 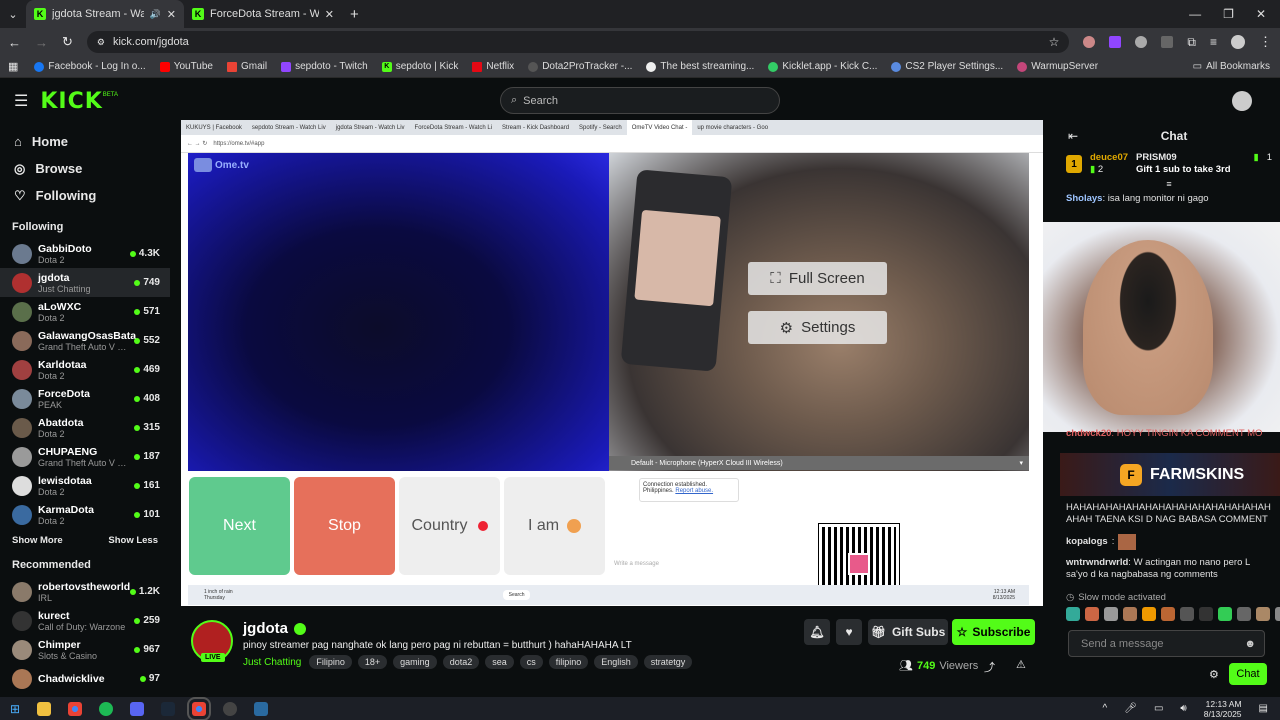 What do you see at coordinates (1265, 42) in the screenshot?
I see `browser-menu-icon: ⋮` at bounding box center [1265, 42].